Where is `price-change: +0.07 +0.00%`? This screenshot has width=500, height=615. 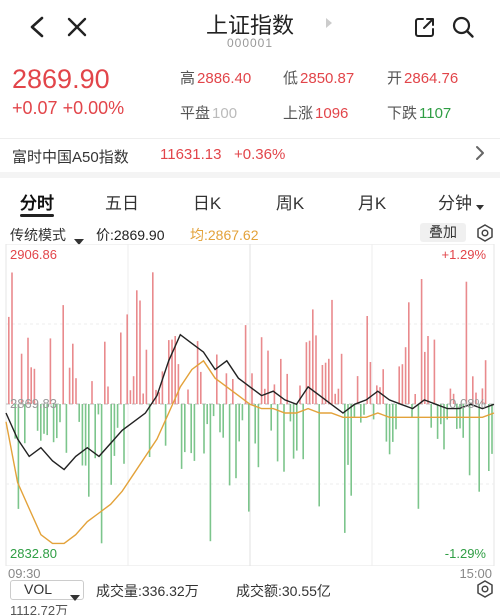
price-change: +0.07 +0.00% is located at coordinates (68, 108).